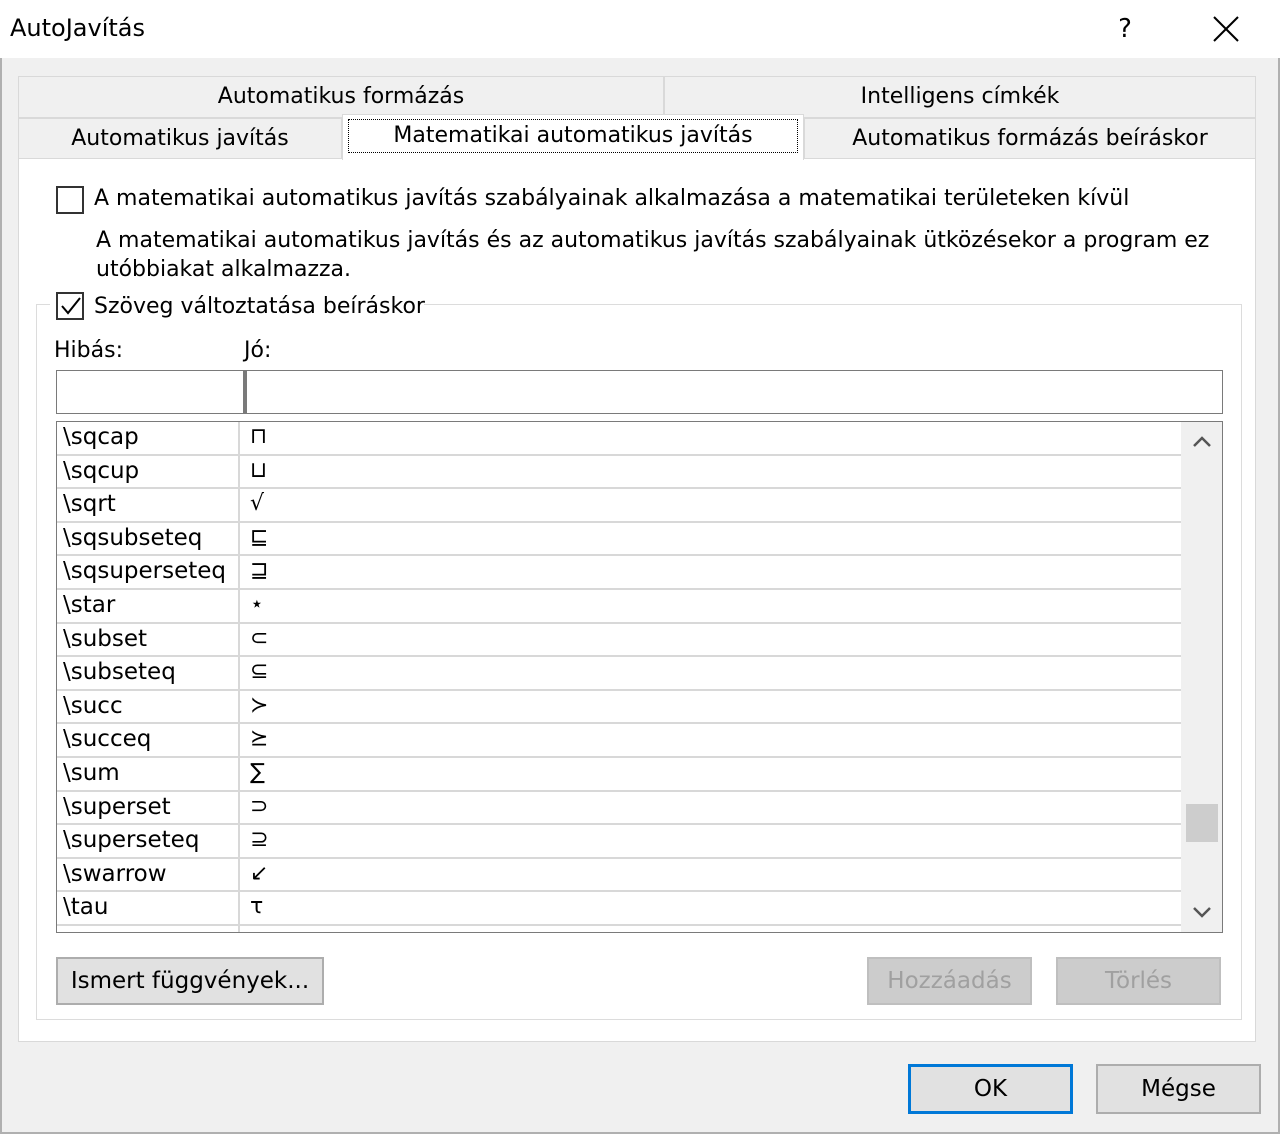 The width and height of the screenshot is (1280, 1134). What do you see at coordinates (1125, 29) in the screenshot?
I see `help-button: ?` at bounding box center [1125, 29].